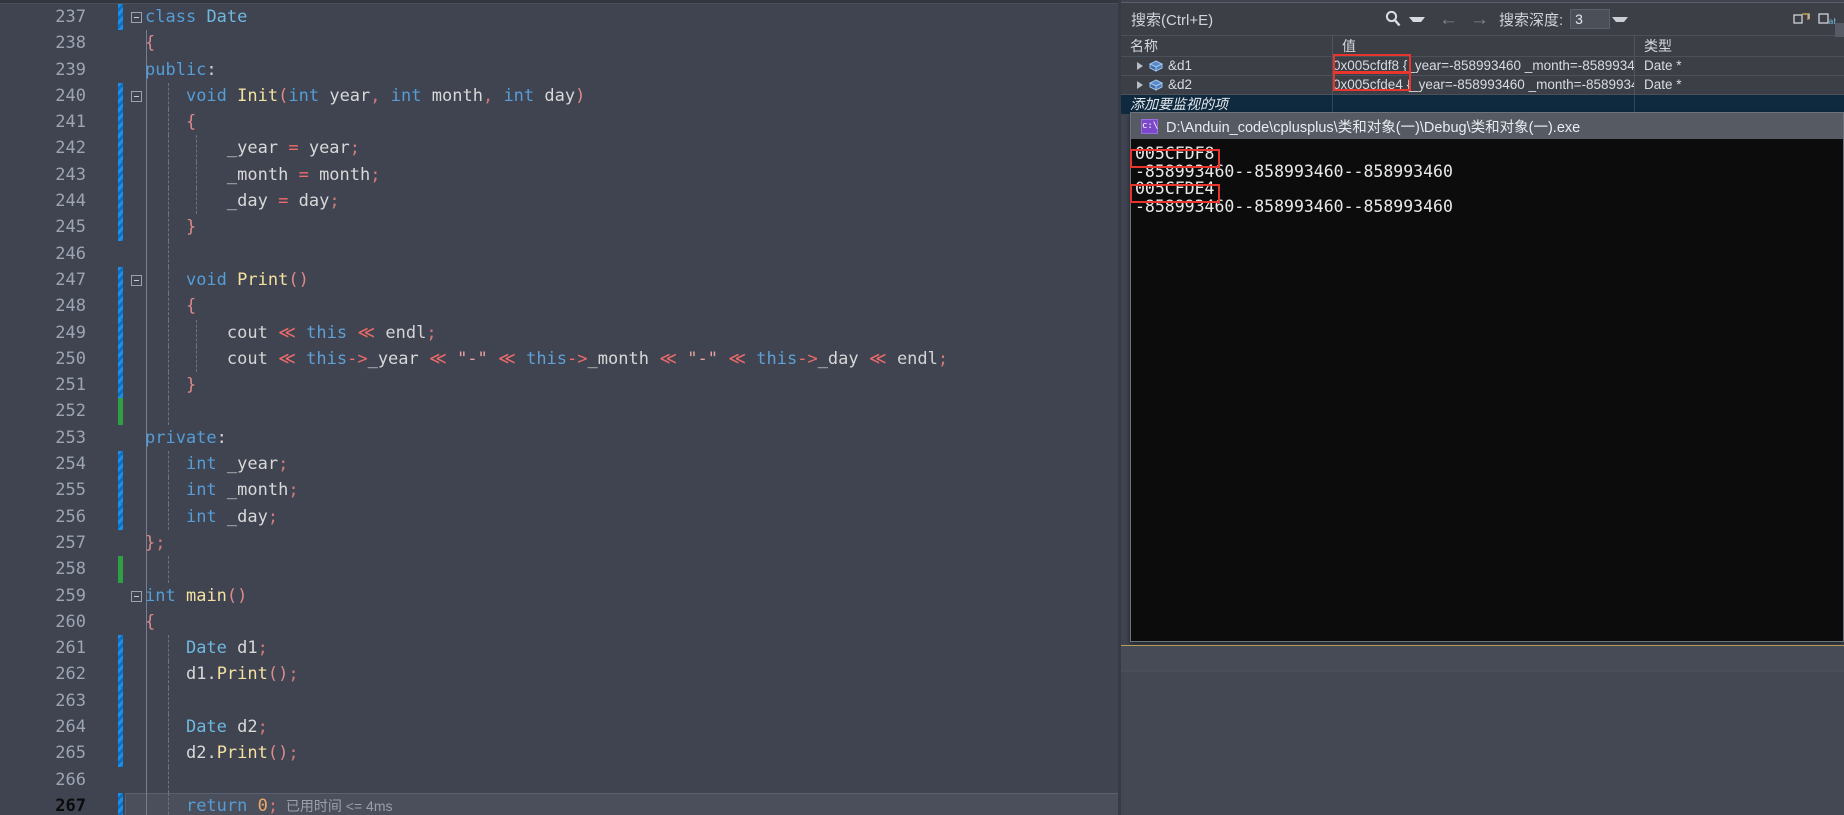  I want to click on code-line: 256 int _day;, so click(560, 516).